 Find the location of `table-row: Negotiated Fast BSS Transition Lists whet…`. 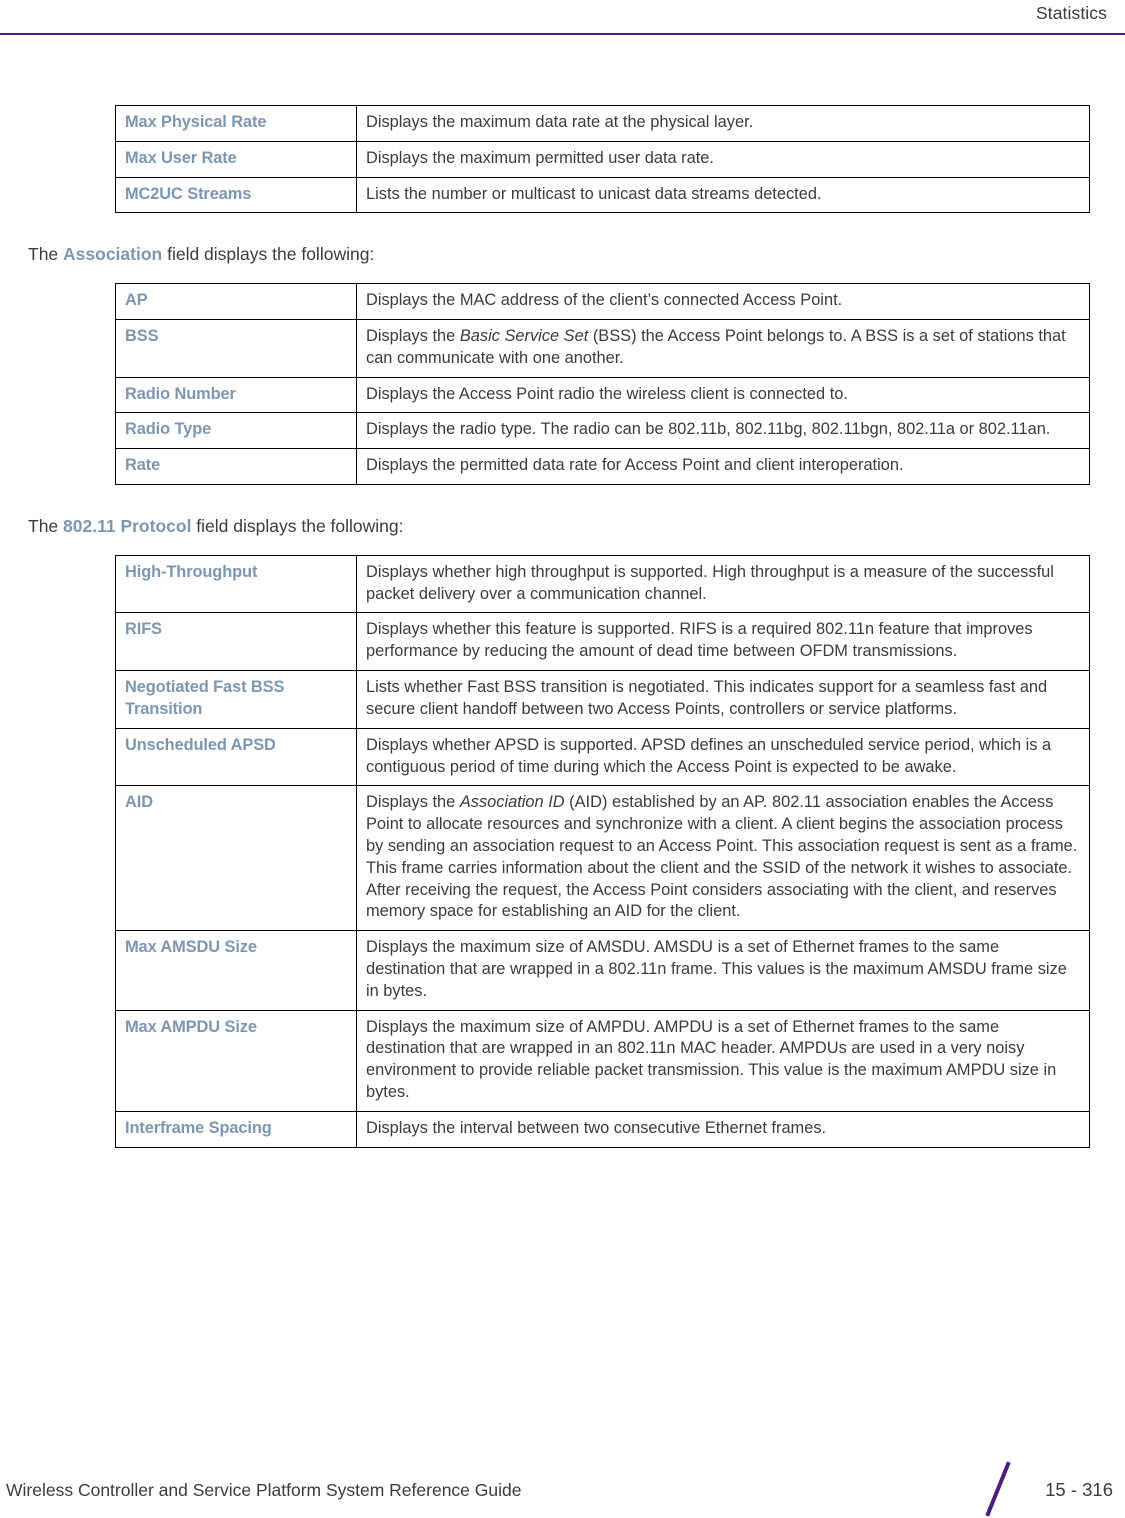

table-row: Negotiated Fast BSS Transition Lists whet… is located at coordinates (602, 699).